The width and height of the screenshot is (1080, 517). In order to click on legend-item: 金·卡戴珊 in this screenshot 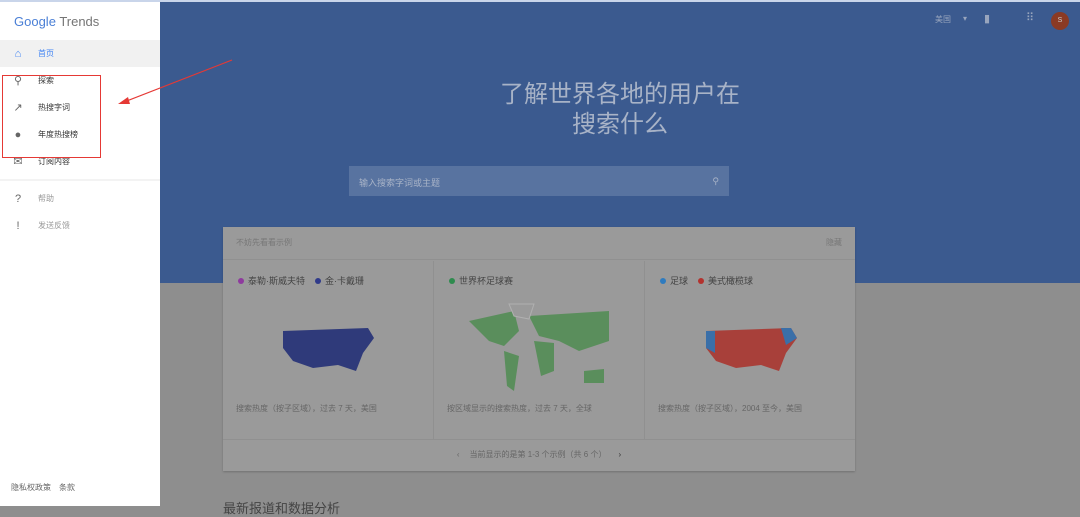, I will do `click(339, 280)`.